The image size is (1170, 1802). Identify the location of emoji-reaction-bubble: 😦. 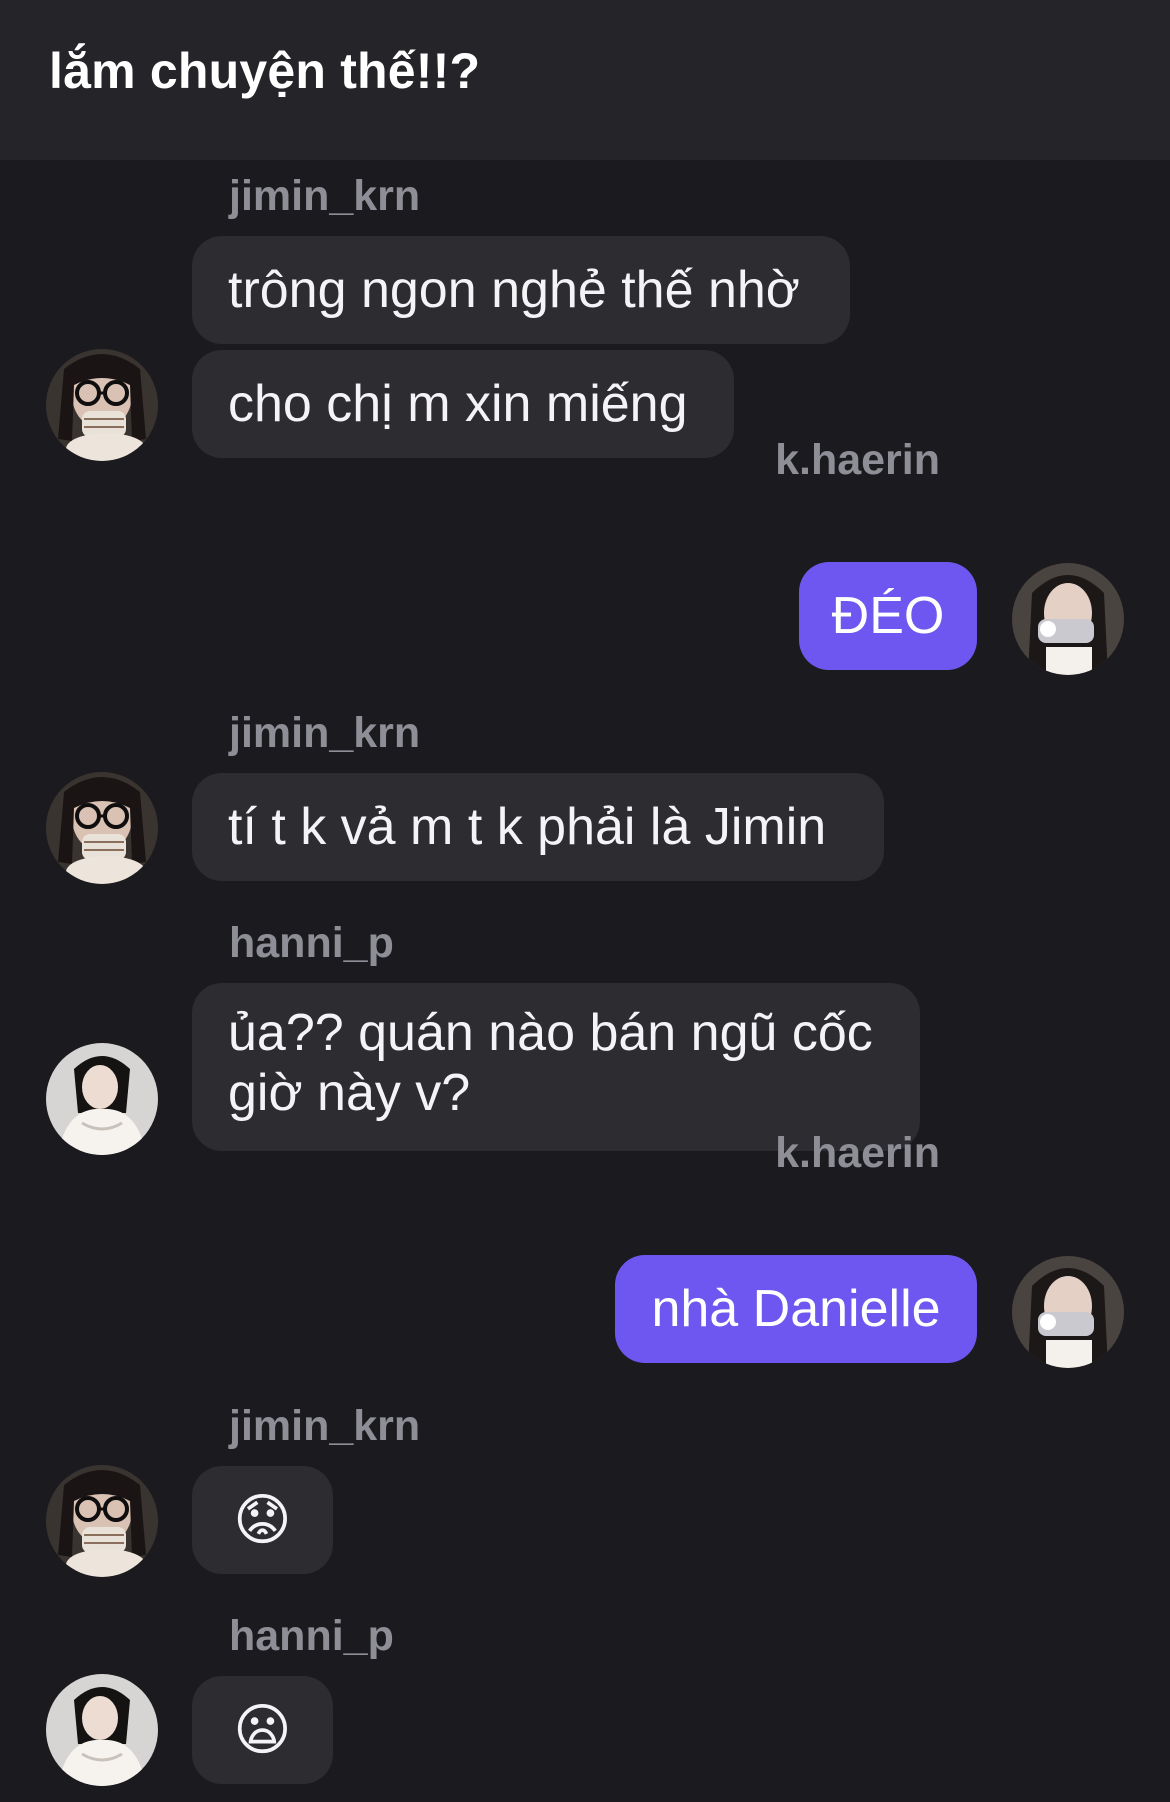
(262, 1730).